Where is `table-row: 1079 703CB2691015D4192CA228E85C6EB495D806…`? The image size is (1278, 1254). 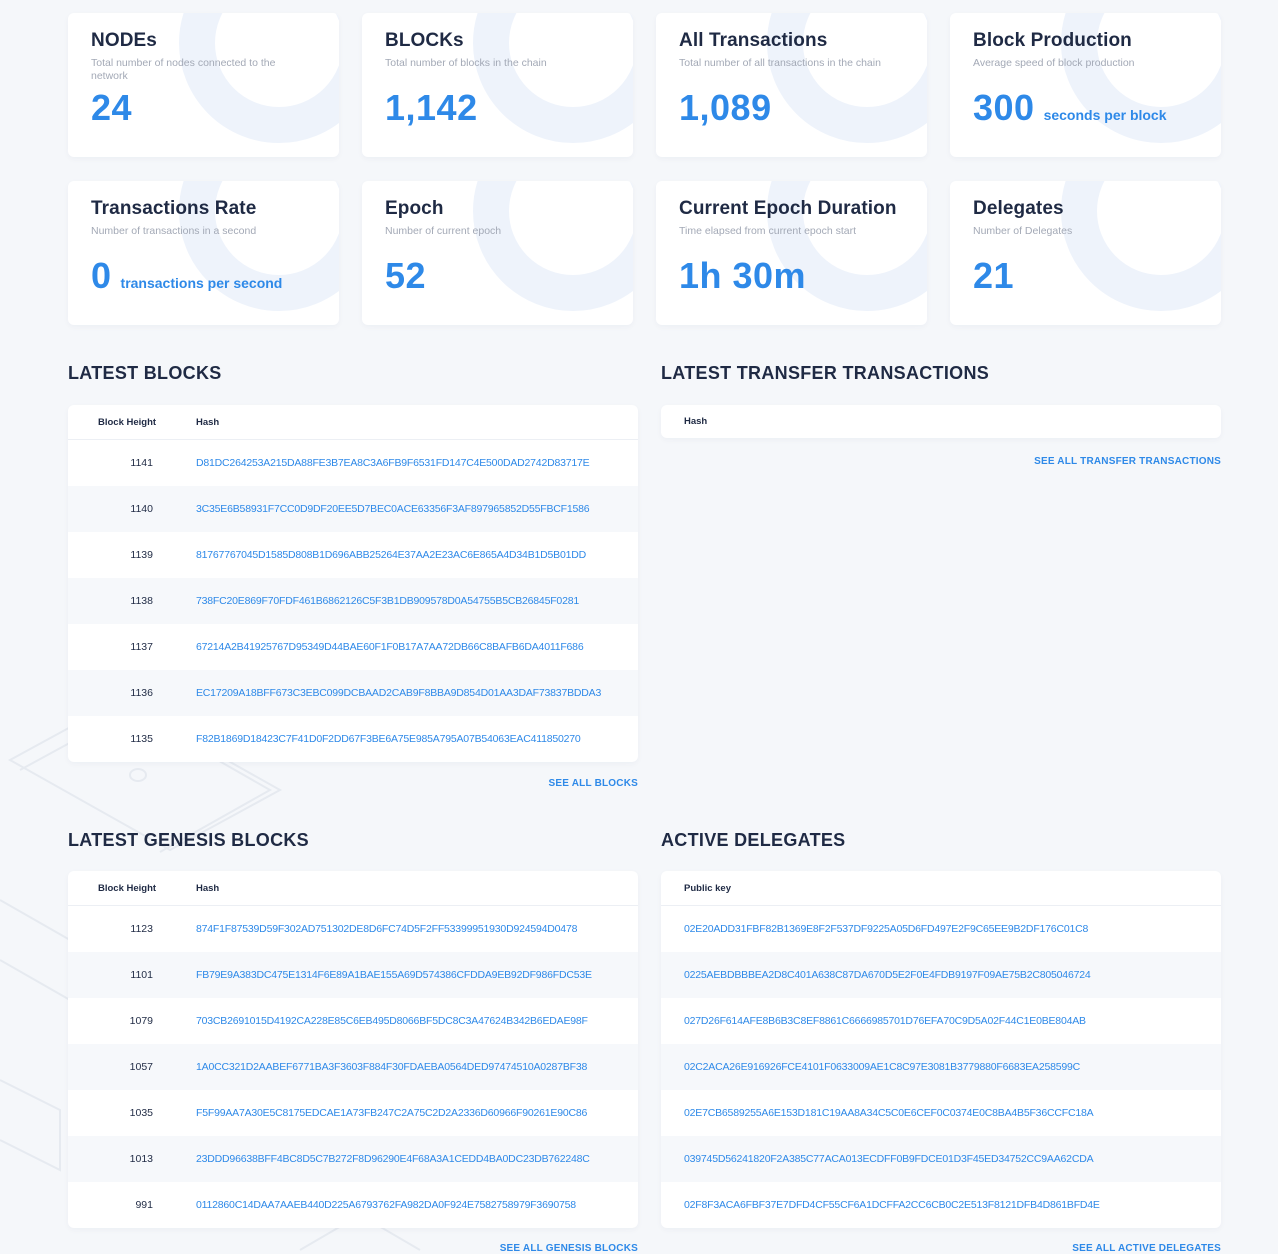 table-row: 1079 703CB2691015D4192CA228E85C6EB495D806… is located at coordinates (353, 1021).